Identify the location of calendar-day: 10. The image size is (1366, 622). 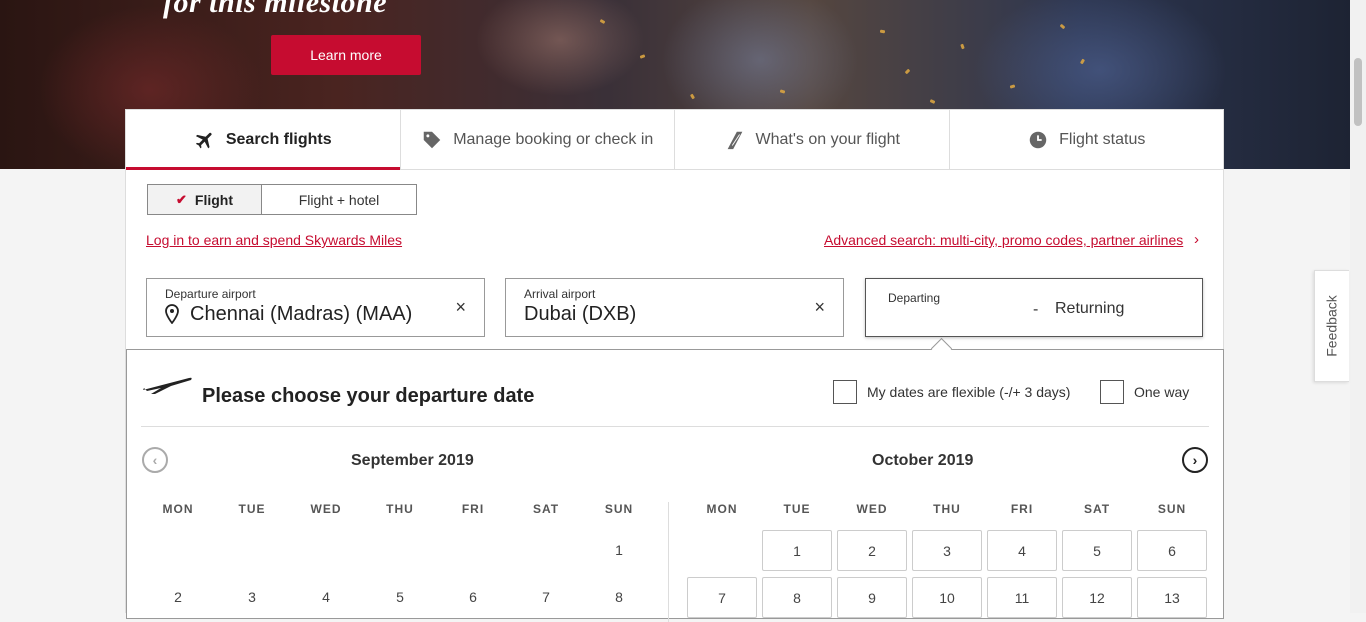
(947, 597).